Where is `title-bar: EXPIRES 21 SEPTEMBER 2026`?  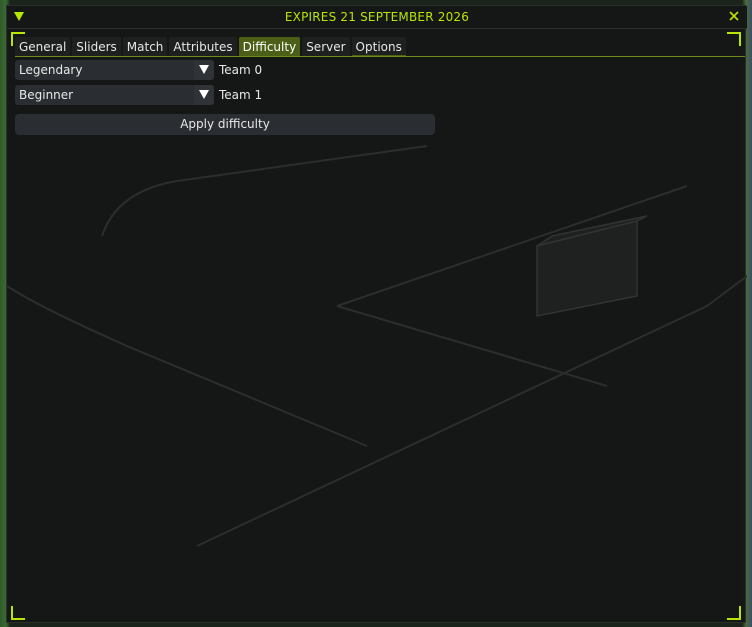
title-bar: EXPIRES 21 SEPTEMBER 2026 is located at coordinates (377, 17).